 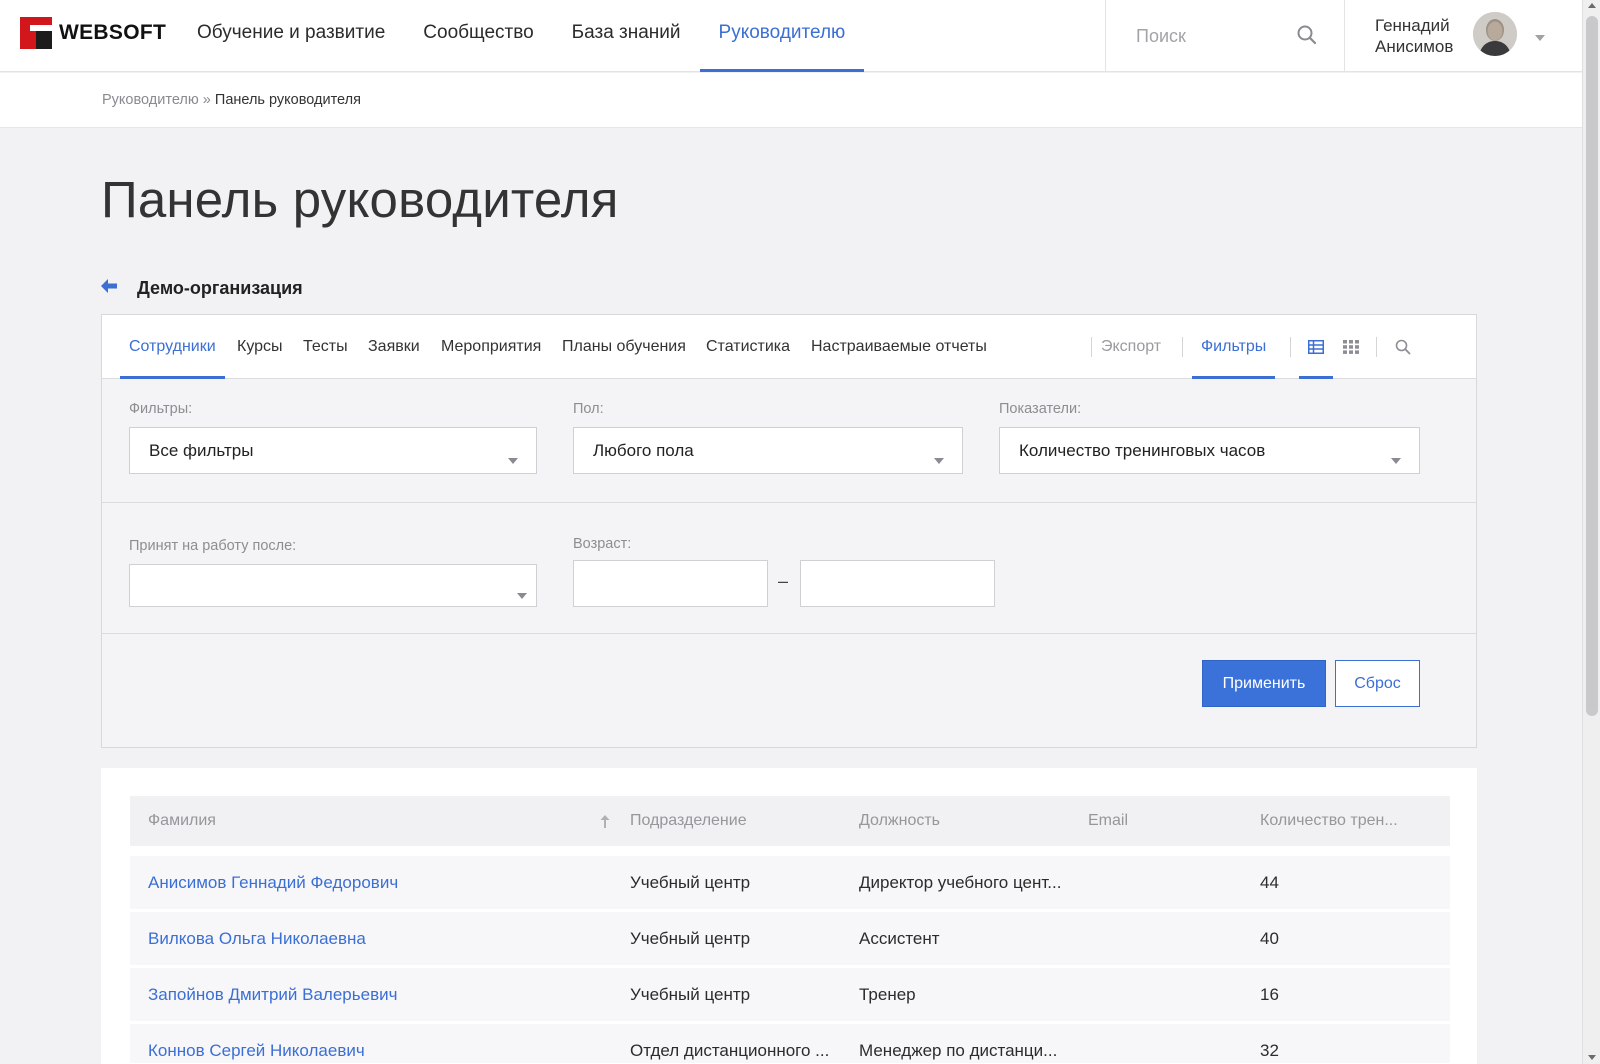 What do you see at coordinates (1592, 1057) in the screenshot?
I see `scroll-down-icon` at bounding box center [1592, 1057].